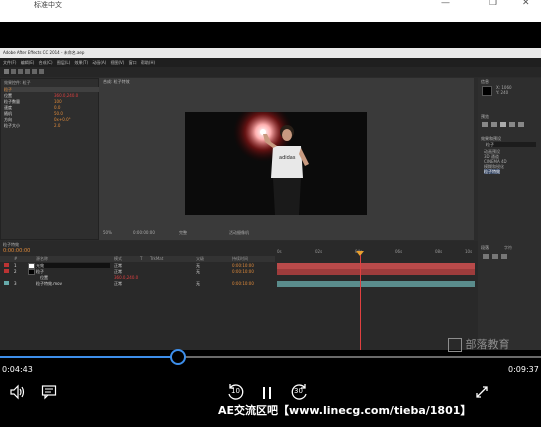  I want to click on effect-value: 100, so click(58, 101).